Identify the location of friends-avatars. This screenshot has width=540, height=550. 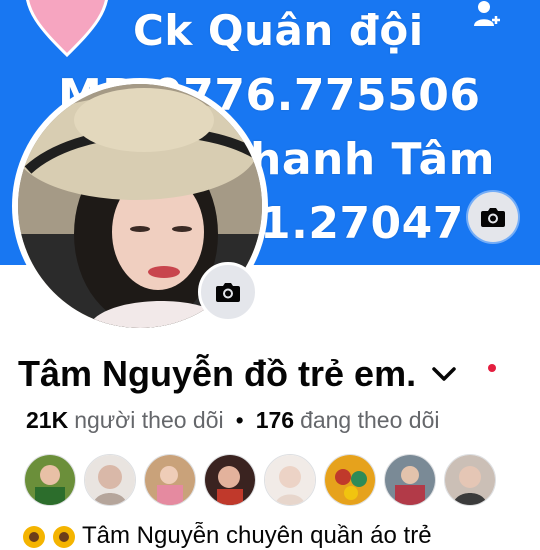
(260, 480).